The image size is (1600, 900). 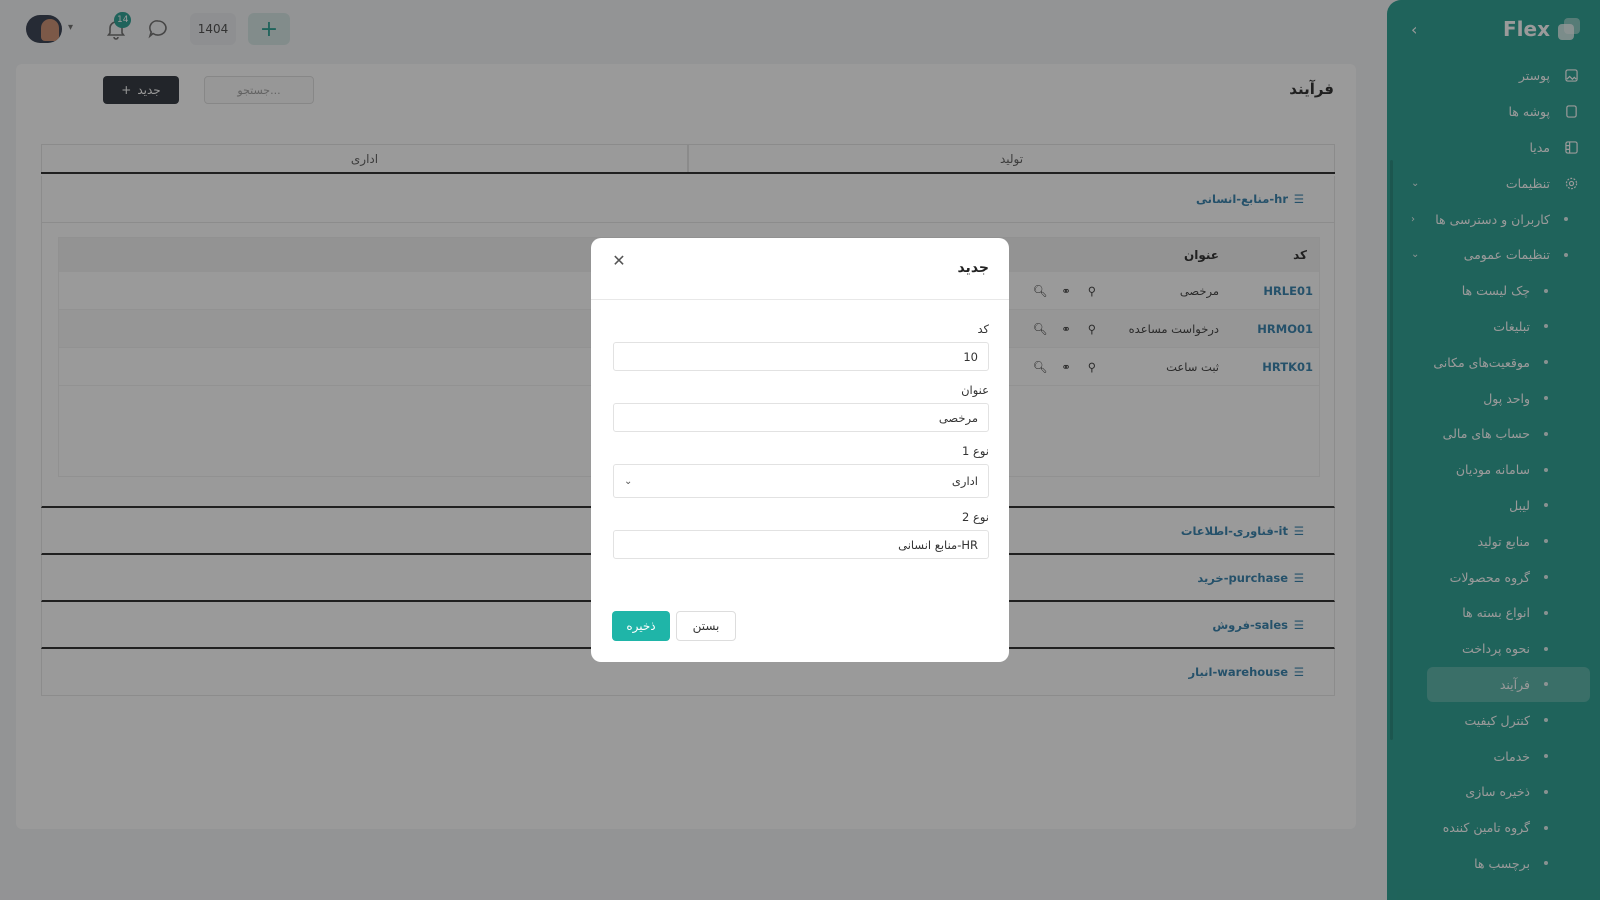 I want to click on dialog-title: جدید, so click(x=973, y=268).